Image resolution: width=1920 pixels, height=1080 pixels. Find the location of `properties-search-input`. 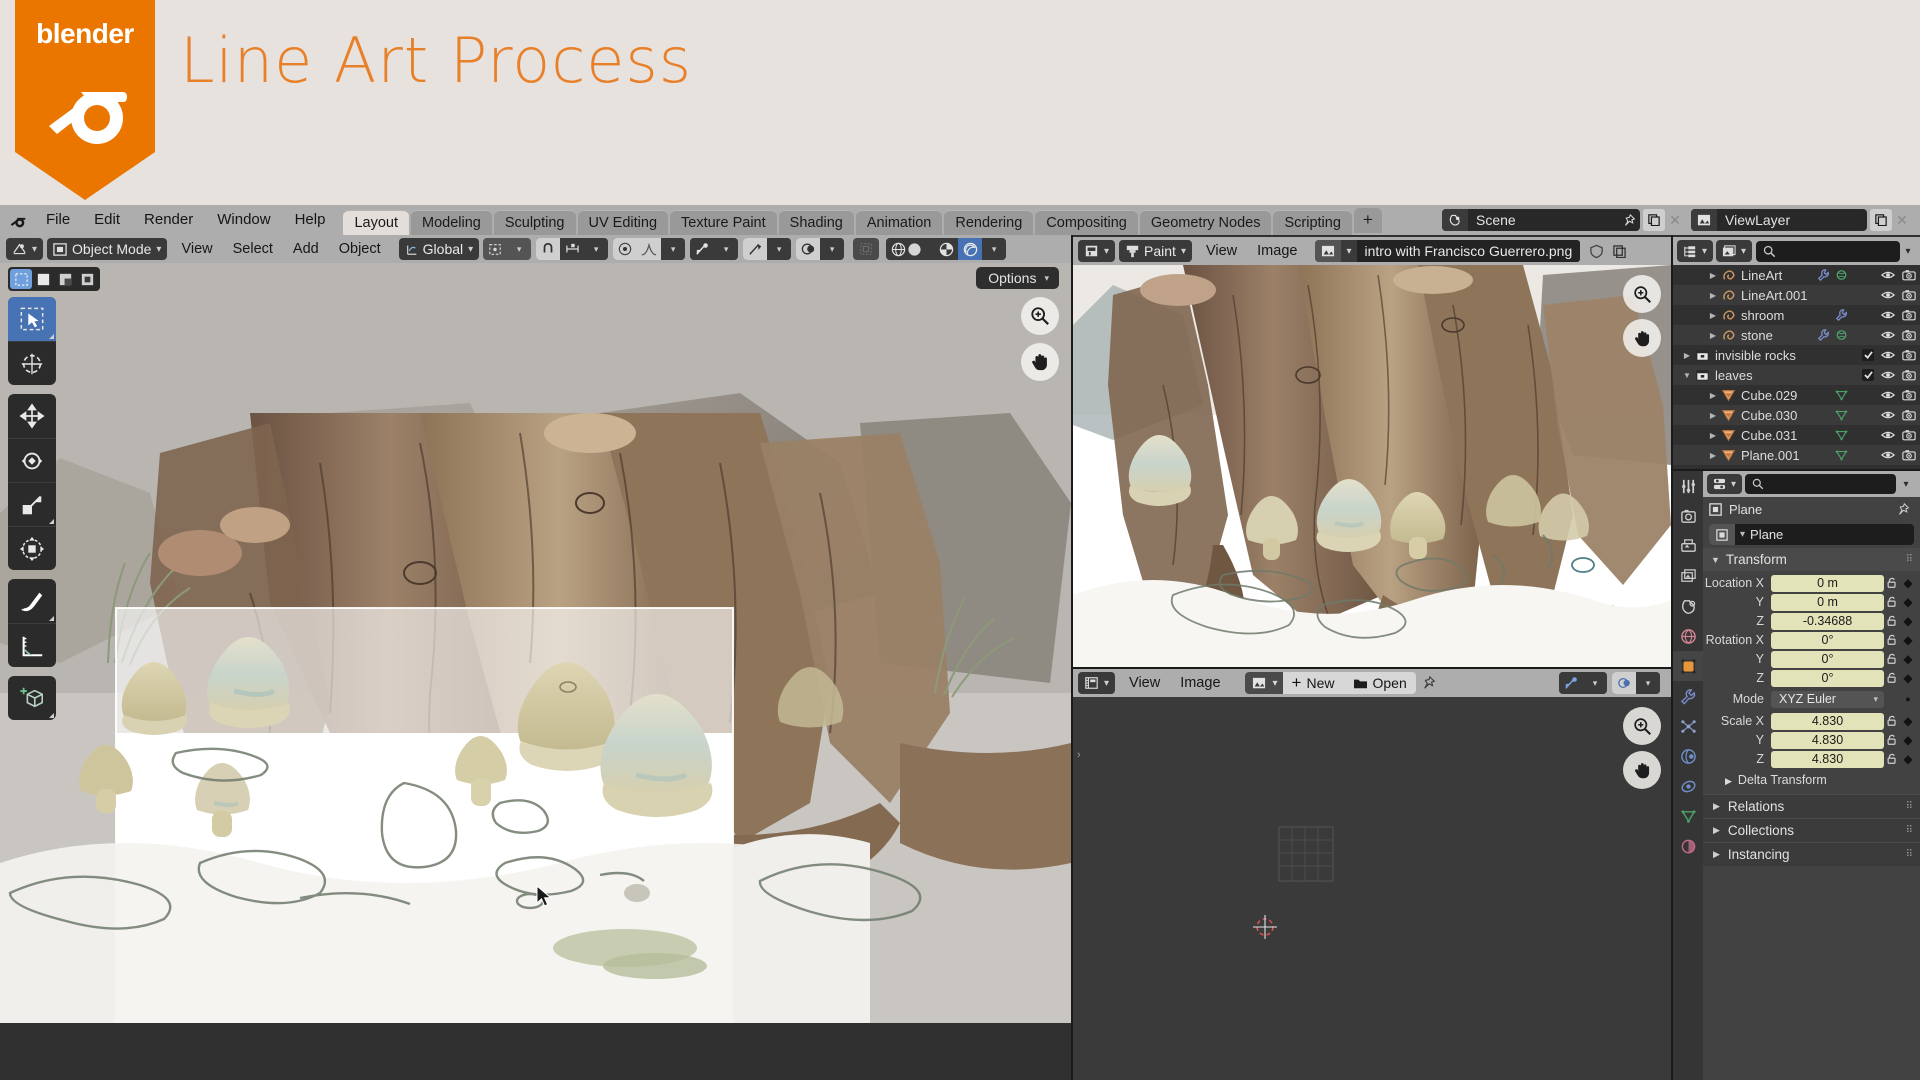

properties-search-input is located at coordinates (1820, 484).